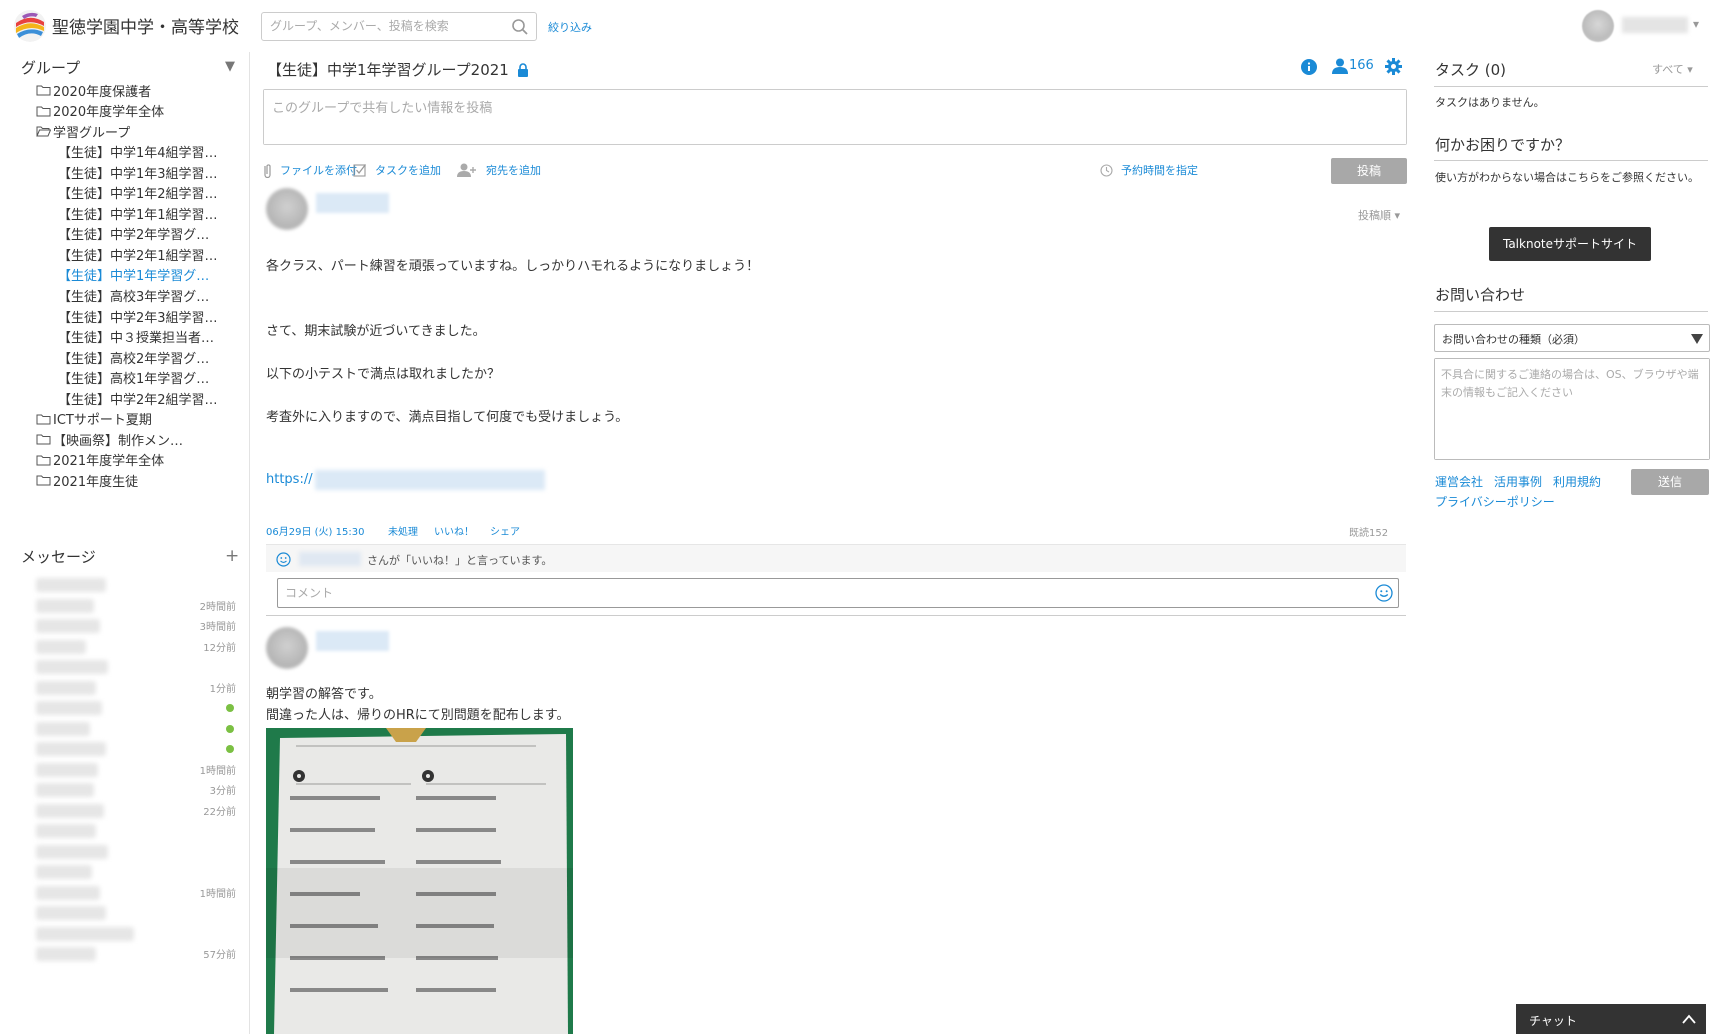 Image resolution: width=1720 pixels, height=1034 pixels. What do you see at coordinates (310, 170) in the screenshot?
I see `attach-file-button: ファイルを添付` at bounding box center [310, 170].